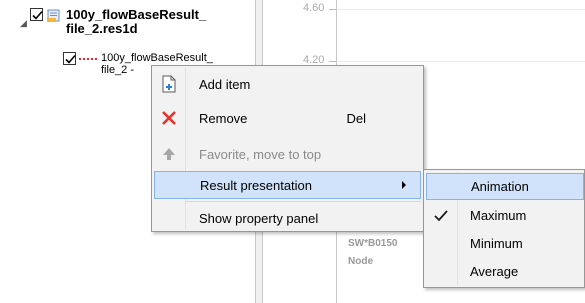 This screenshot has width=585, height=303. What do you see at coordinates (287, 118) in the screenshot?
I see `menu-item-remove: Remove Del` at bounding box center [287, 118].